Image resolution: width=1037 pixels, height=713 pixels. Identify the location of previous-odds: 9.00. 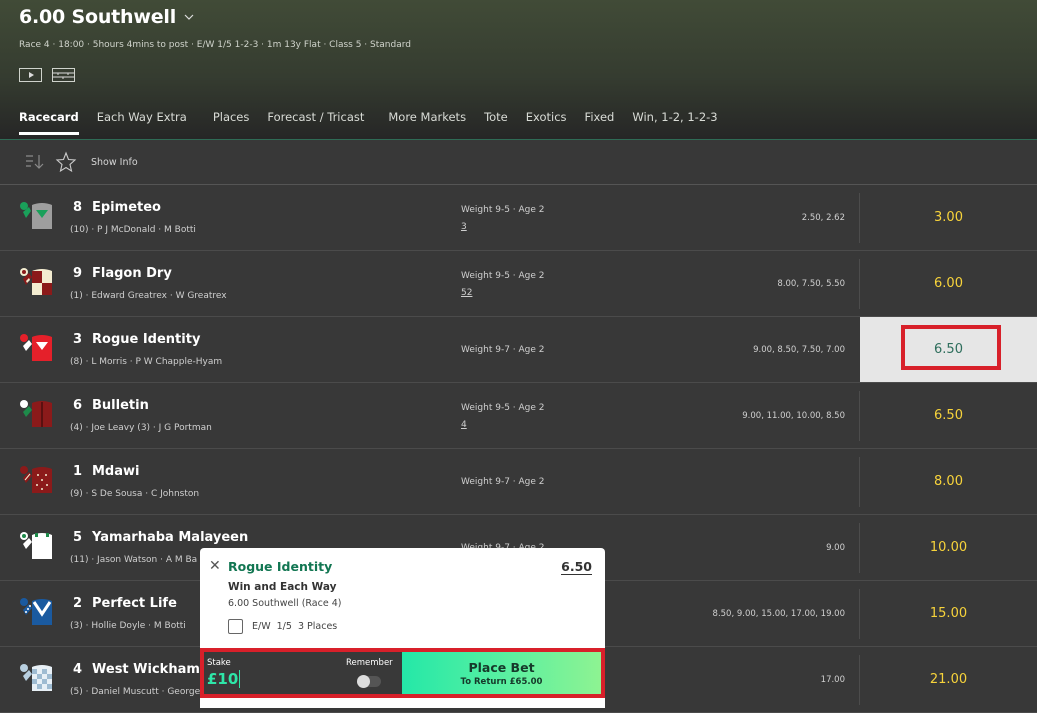
(835, 548).